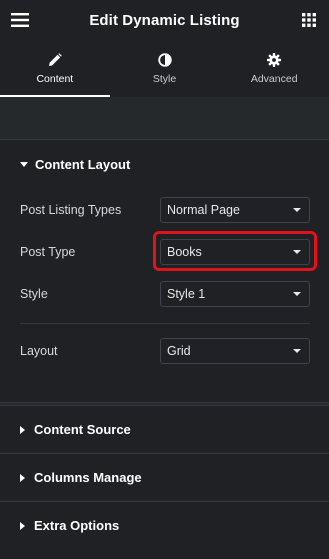  Describe the element at coordinates (83, 164) in the screenshot. I see `section-content-layout-title: Content Layout` at that location.